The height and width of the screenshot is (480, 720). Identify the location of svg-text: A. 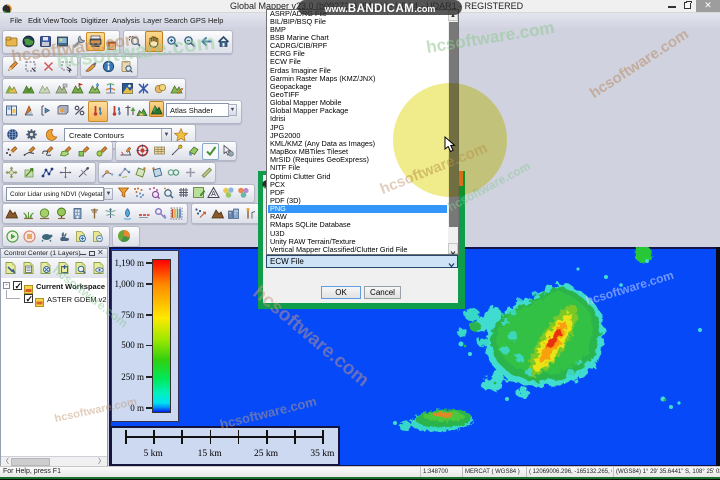
(213, 194).